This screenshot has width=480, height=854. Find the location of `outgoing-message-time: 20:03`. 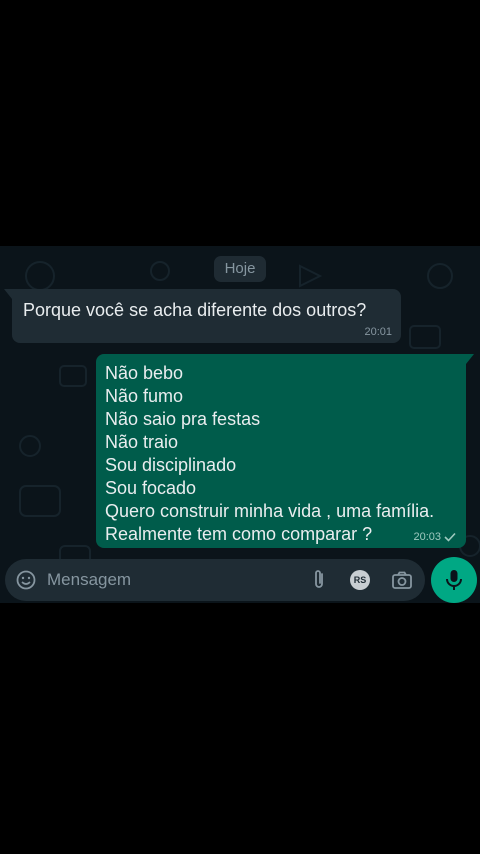

outgoing-message-time: 20:03 is located at coordinates (427, 537).